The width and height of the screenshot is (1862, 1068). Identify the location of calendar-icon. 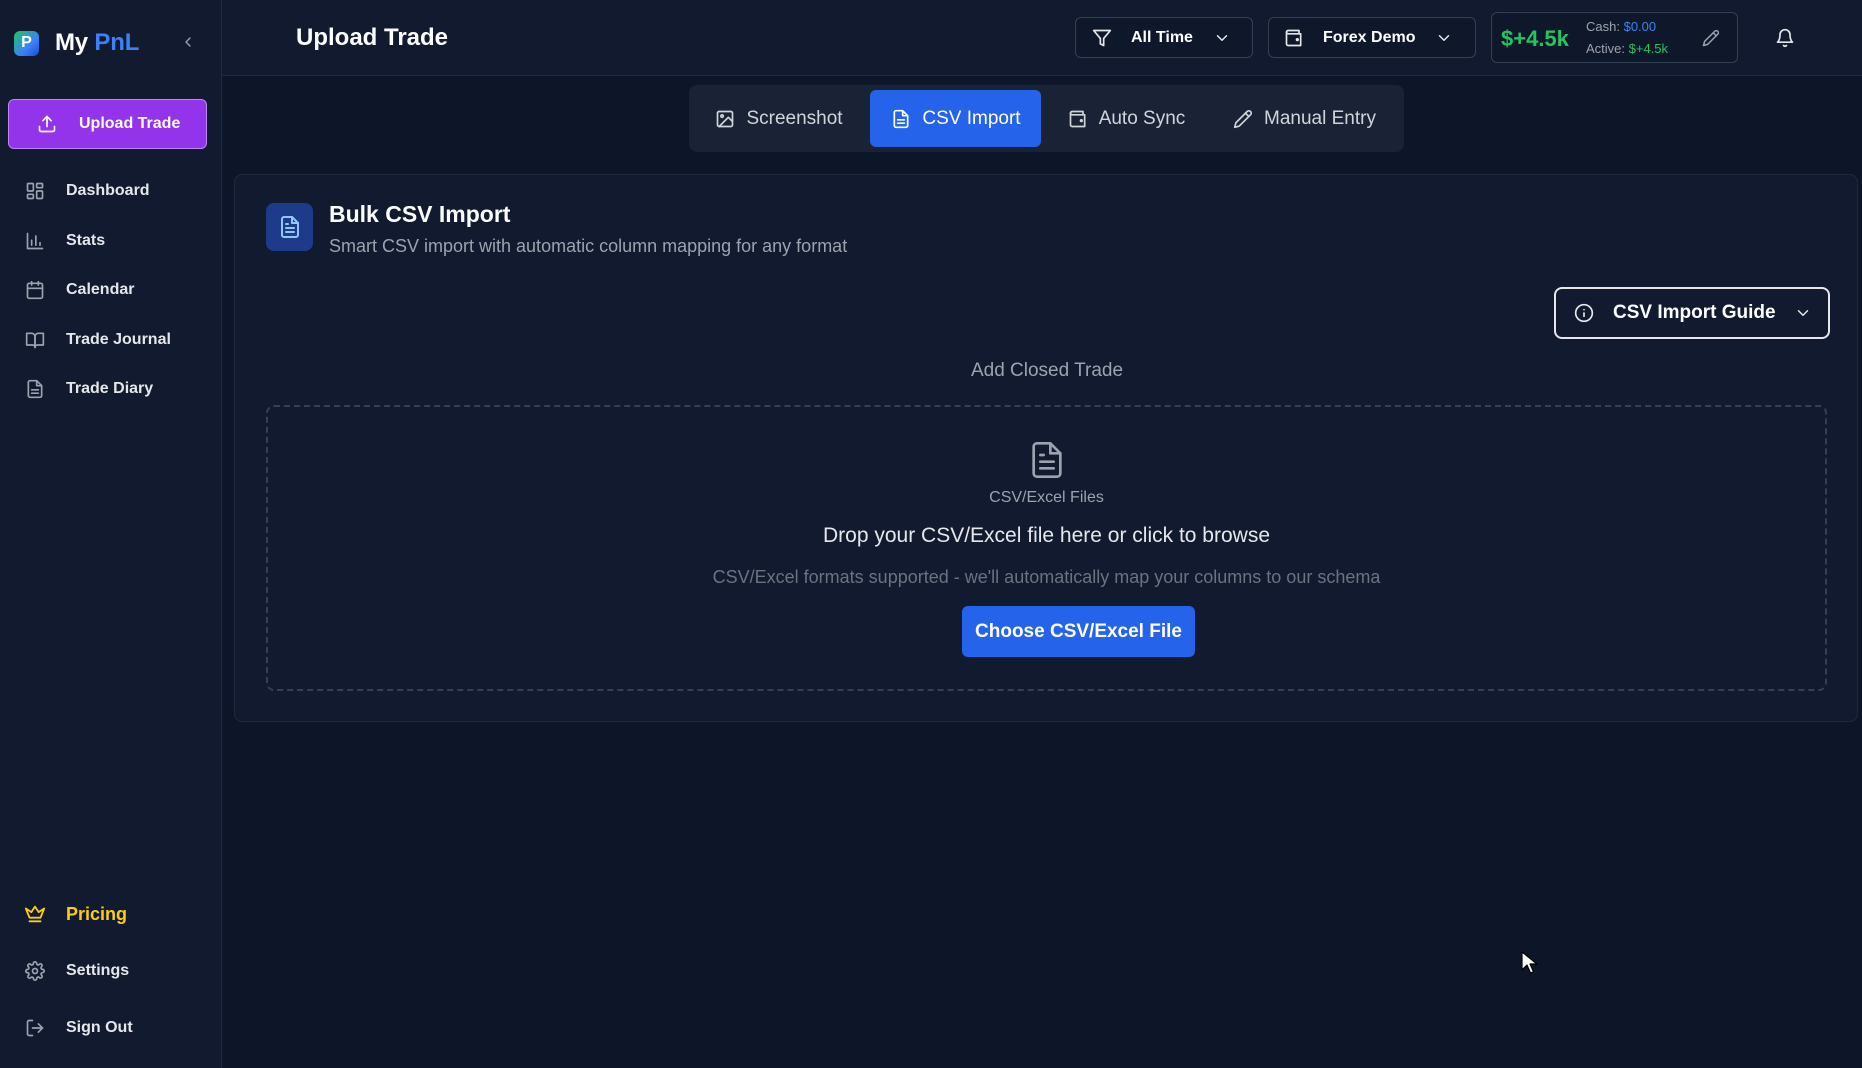
(35, 290).